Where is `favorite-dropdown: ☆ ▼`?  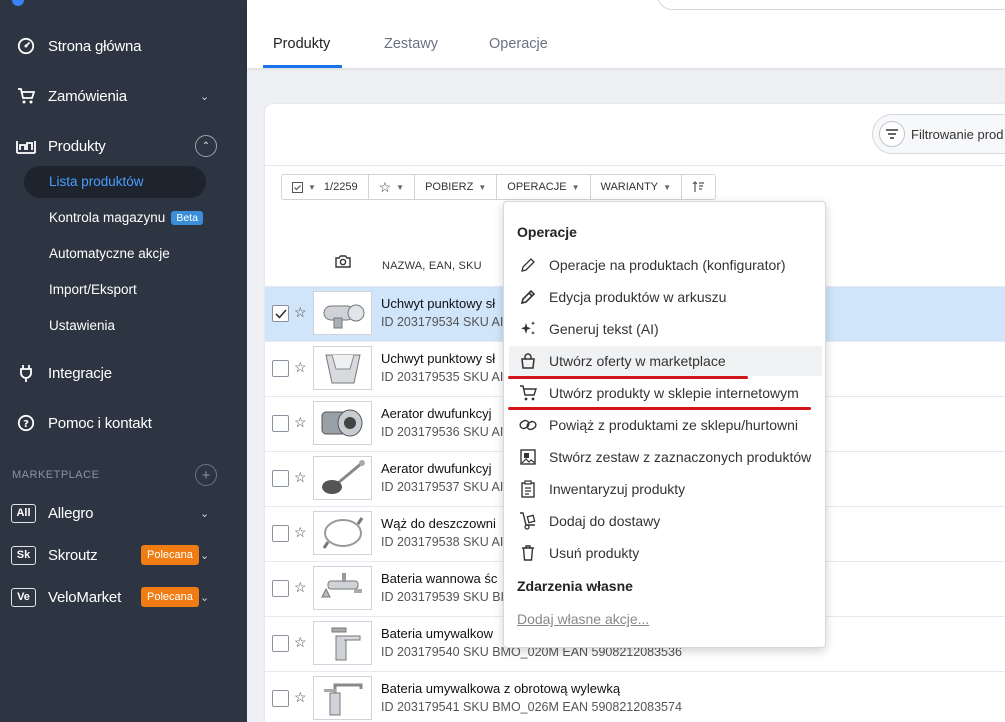
favorite-dropdown: ☆ ▼ is located at coordinates (392, 187).